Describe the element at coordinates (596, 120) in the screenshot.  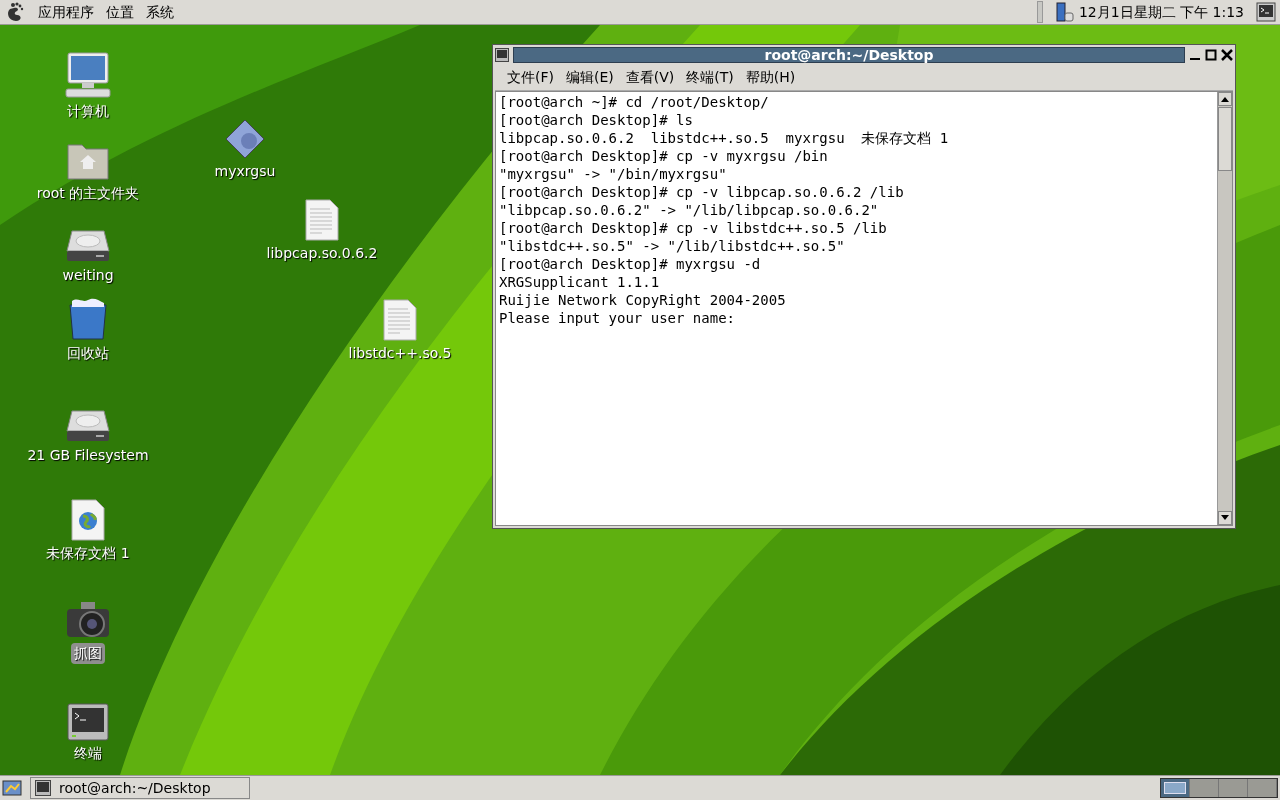
I see `terminal-line: [root@arch Desktop]# ls` at that location.